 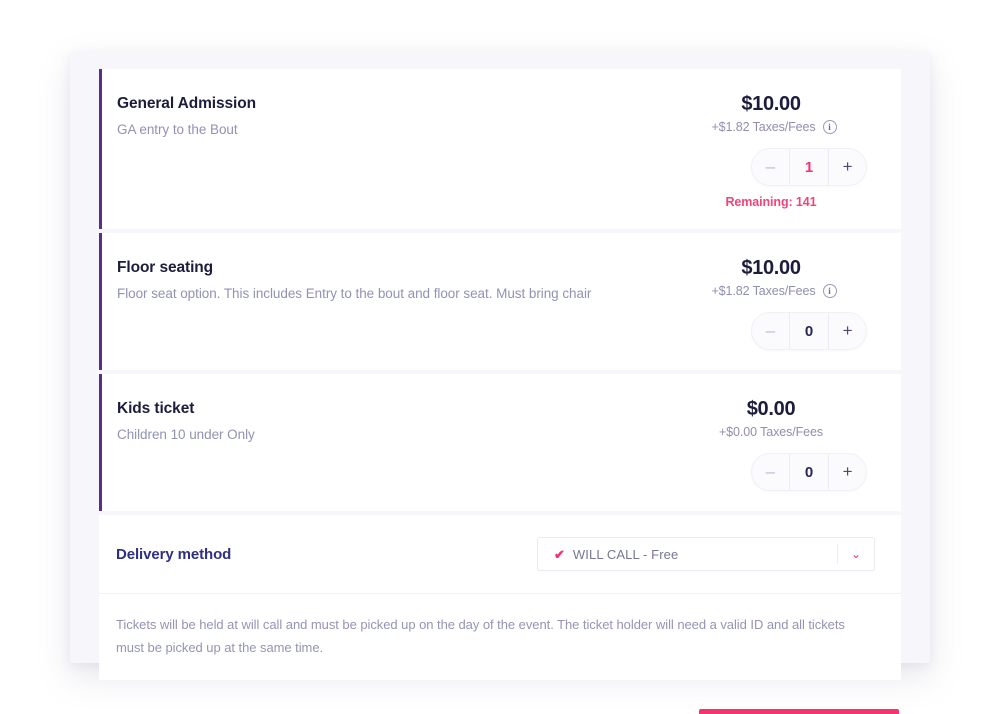 I want to click on ticket-info: Kids ticket Children 10 under Only, so click(x=186, y=444).